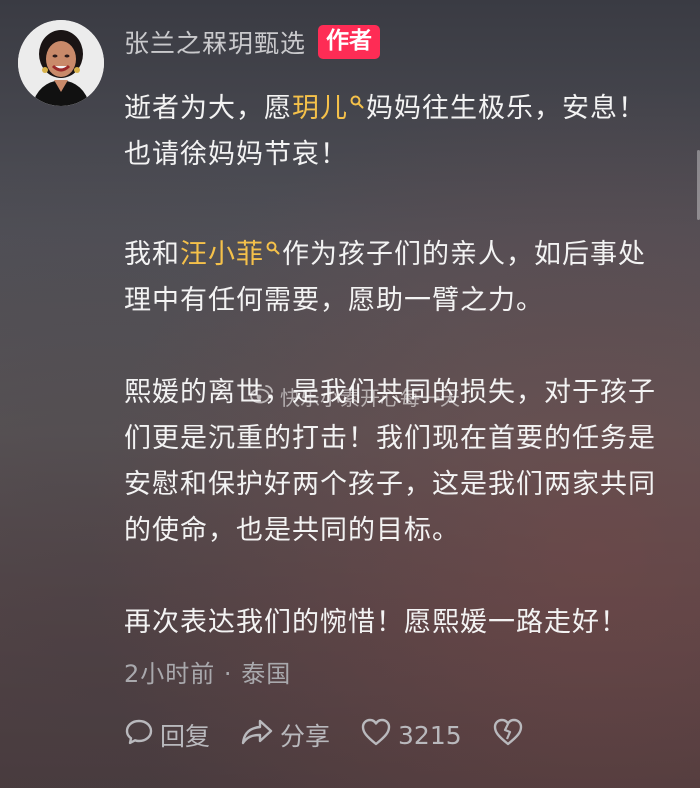  Describe the element at coordinates (404, 42) in the screenshot. I see `comment-header: 张兰之槑玥甄选 作者` at that location.